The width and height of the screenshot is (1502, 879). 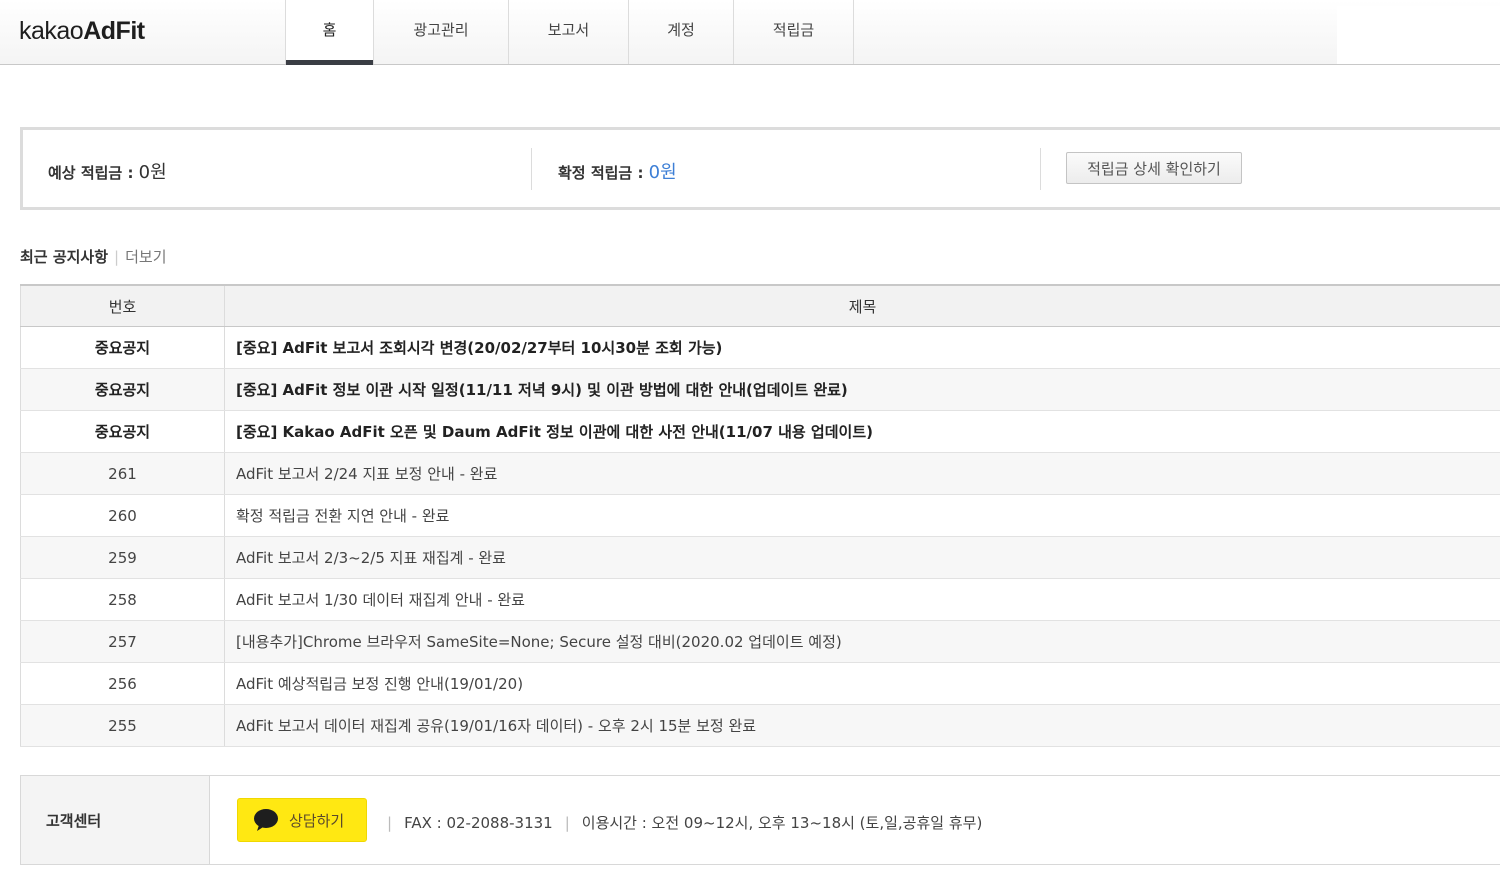 I want to click on table-row: 259 AdFit 보고서 2/3~2/5 지표 재집계 - 완료, so click(x=760, y=557).